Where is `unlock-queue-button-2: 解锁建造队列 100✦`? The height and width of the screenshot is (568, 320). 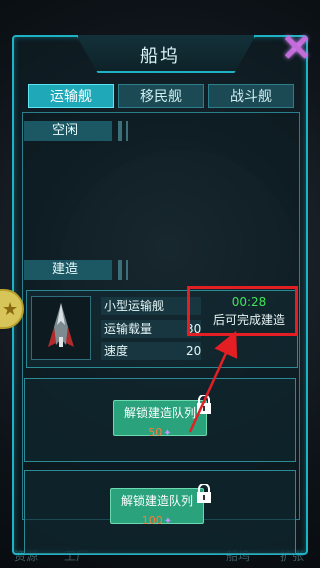
unlock-queue-button-2: 解锁建造队列 100✦ is located at coordinates (157, 507).